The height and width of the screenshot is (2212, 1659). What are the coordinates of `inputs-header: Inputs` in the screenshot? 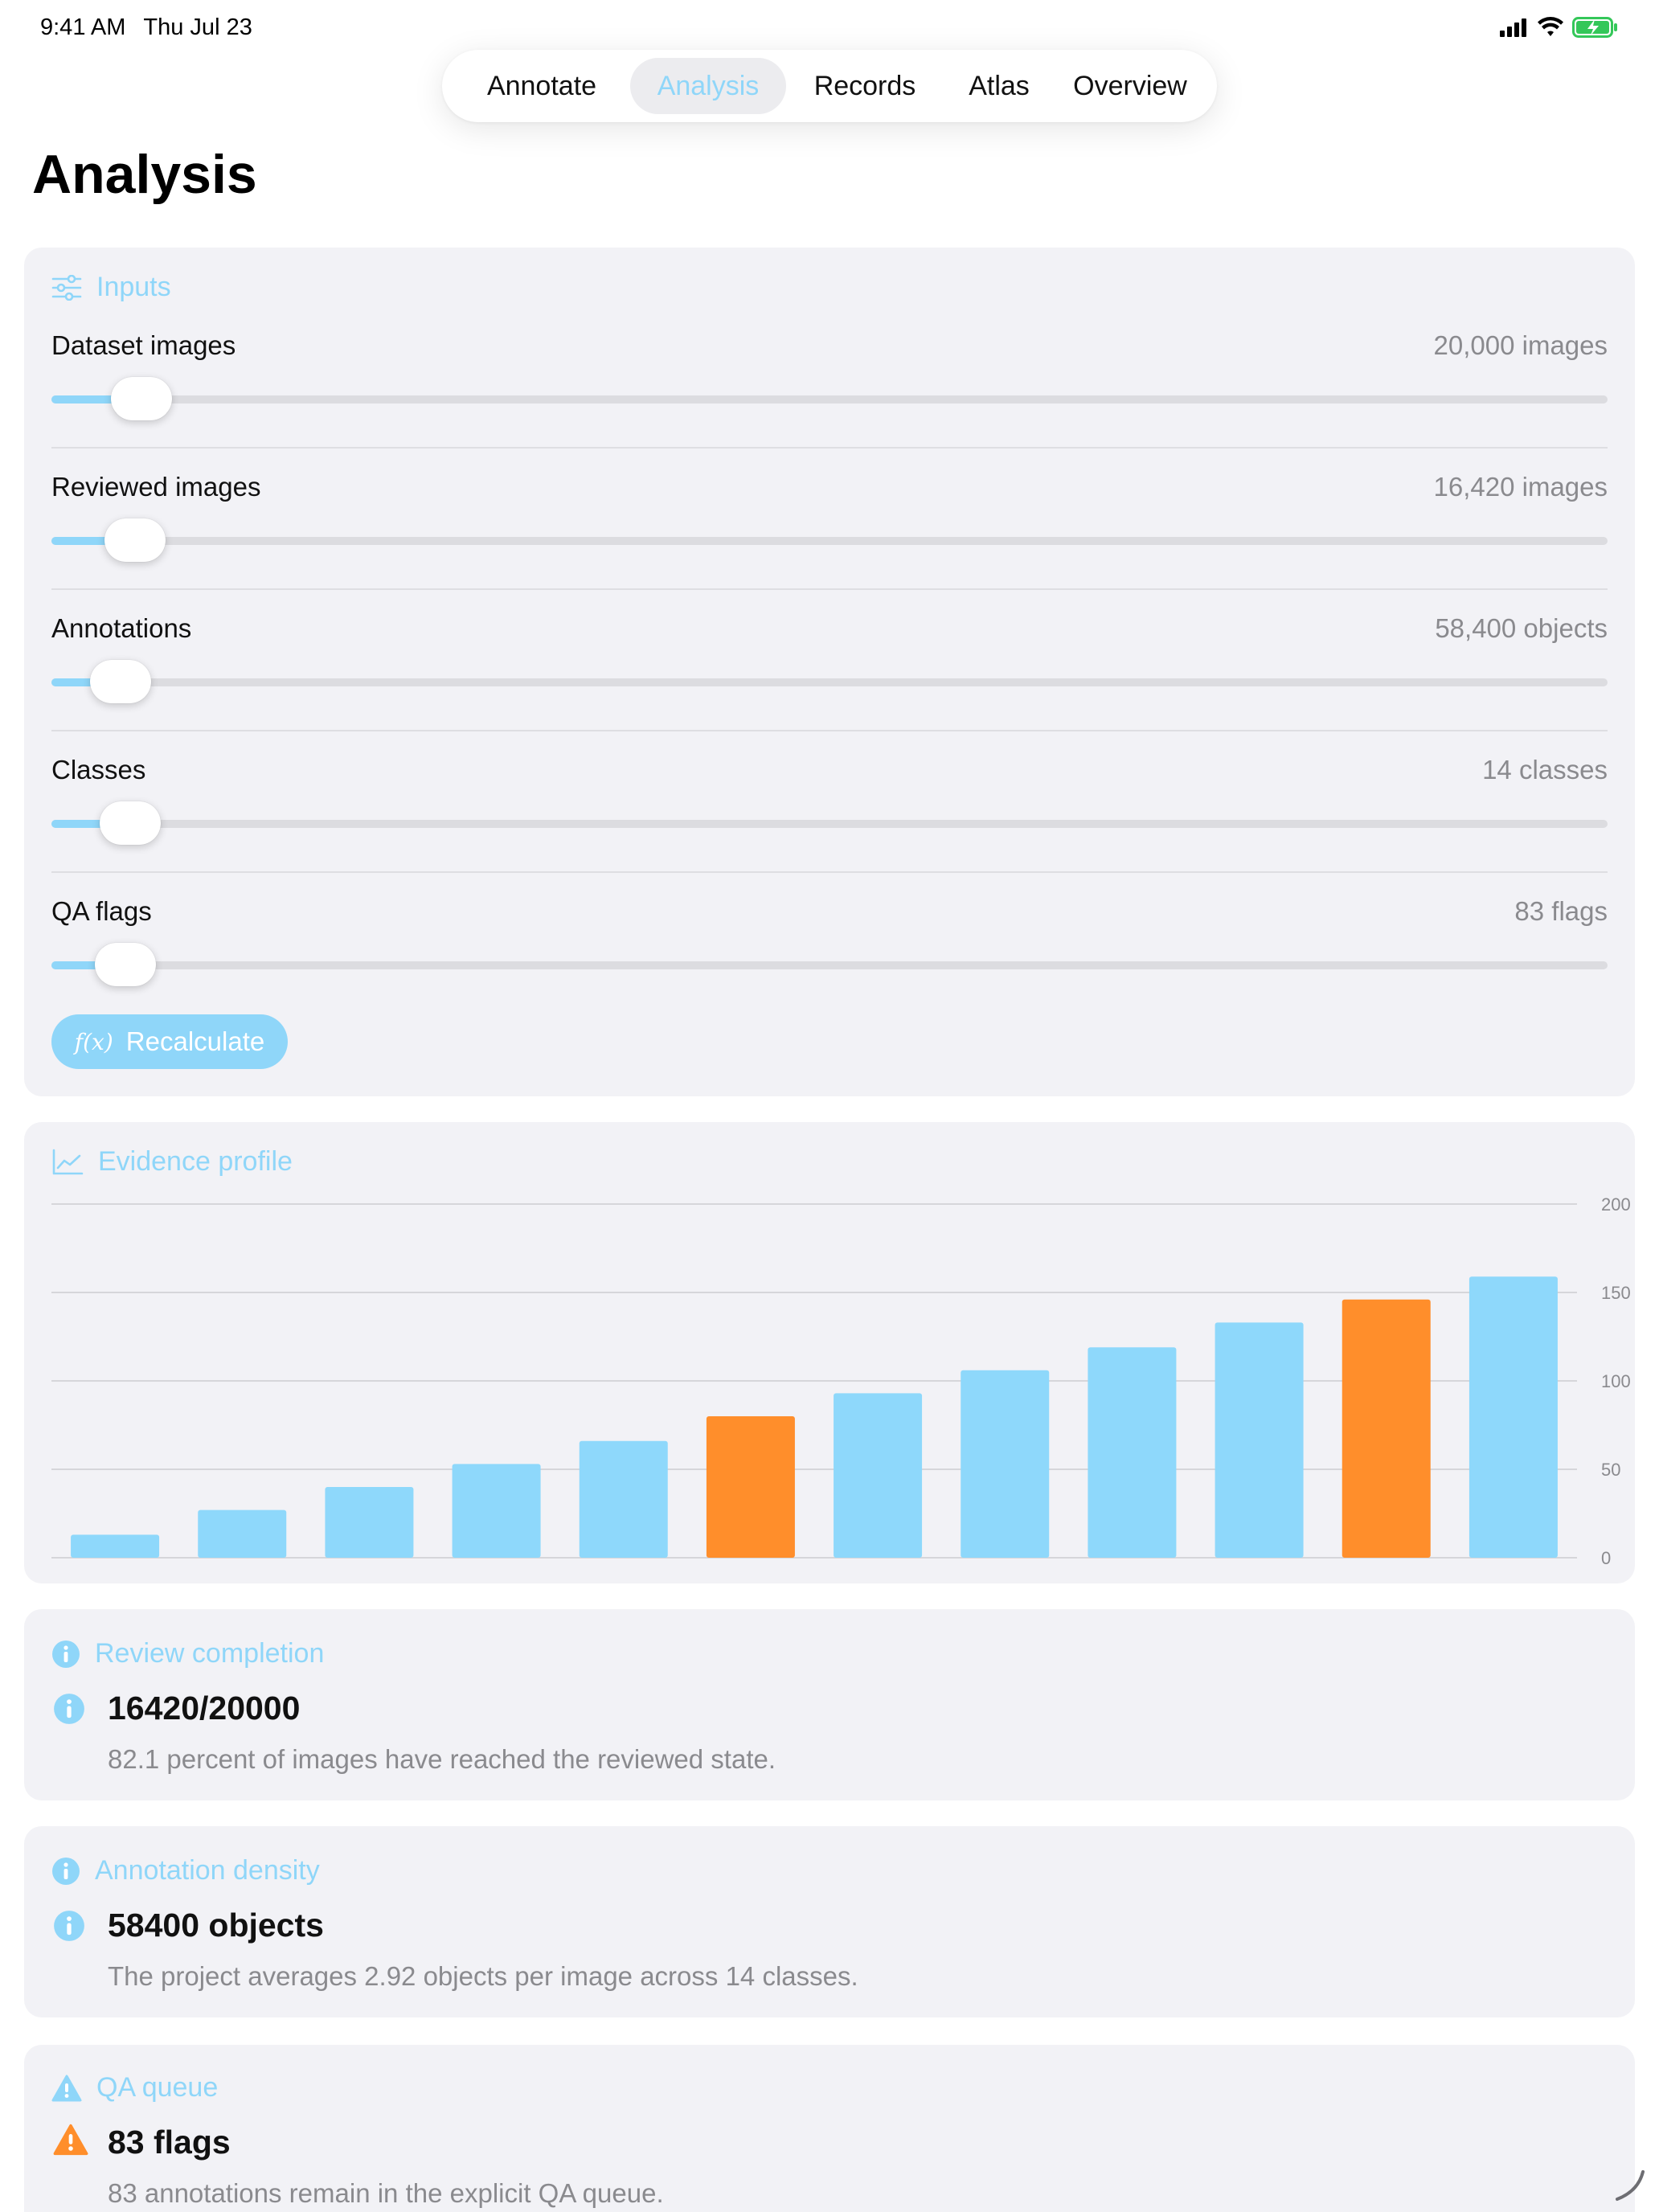 It's located at (111, 287).